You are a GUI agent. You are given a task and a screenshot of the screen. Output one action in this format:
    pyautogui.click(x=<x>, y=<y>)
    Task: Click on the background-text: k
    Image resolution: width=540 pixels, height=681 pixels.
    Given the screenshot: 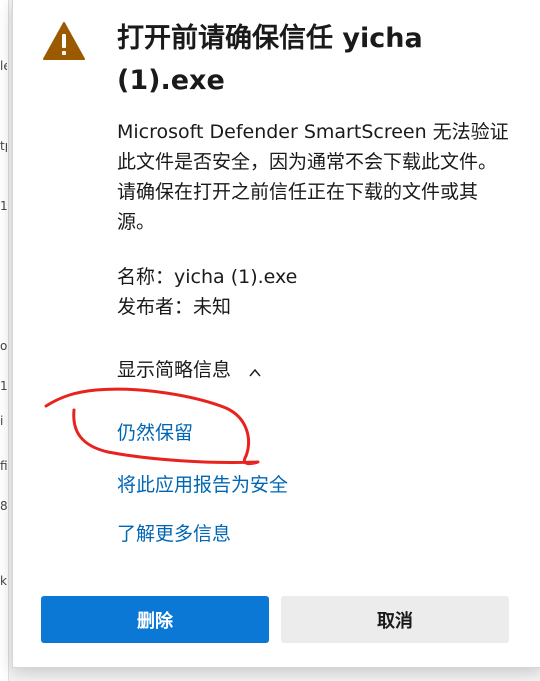 What is the action you would take?
    pyautogui.click(x=3, y=581)
    